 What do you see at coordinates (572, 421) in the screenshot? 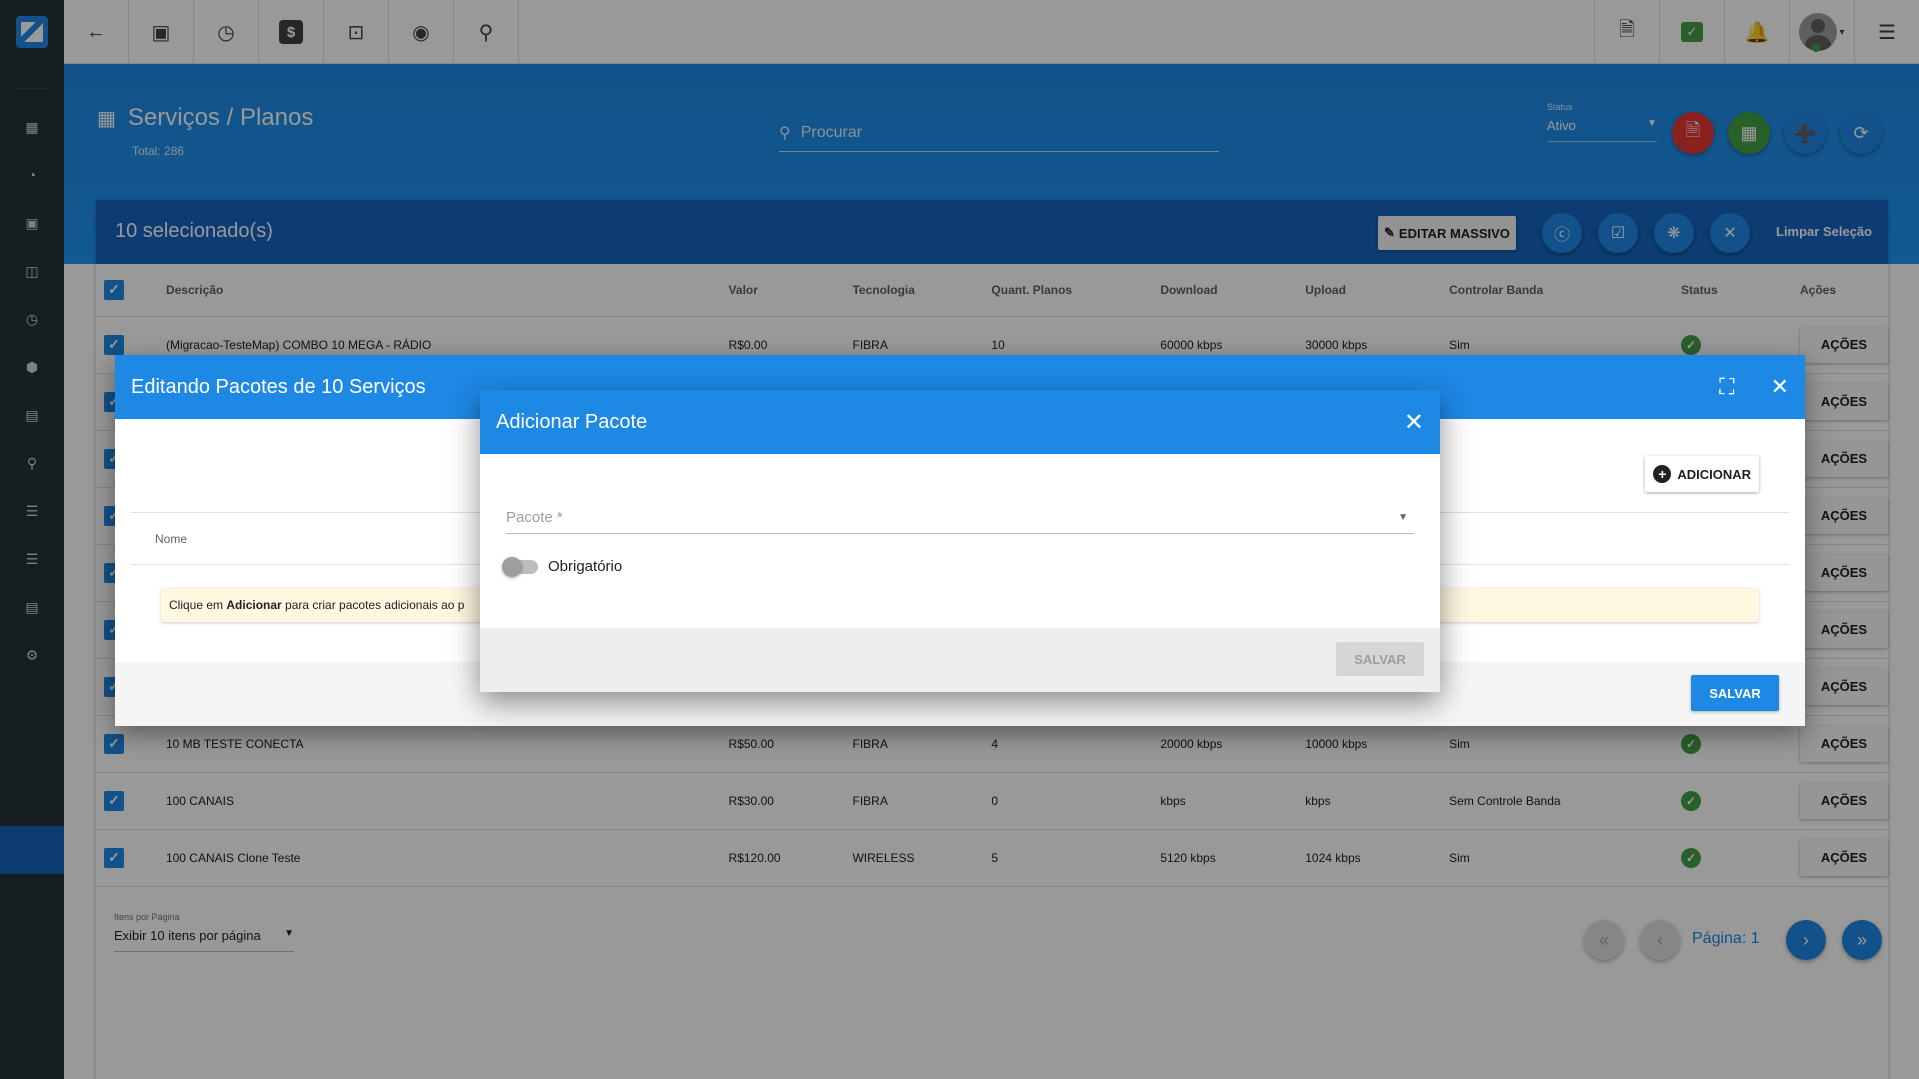
I see `dialog-title: Adicionar Pacote` at bounding box center [572, 421].